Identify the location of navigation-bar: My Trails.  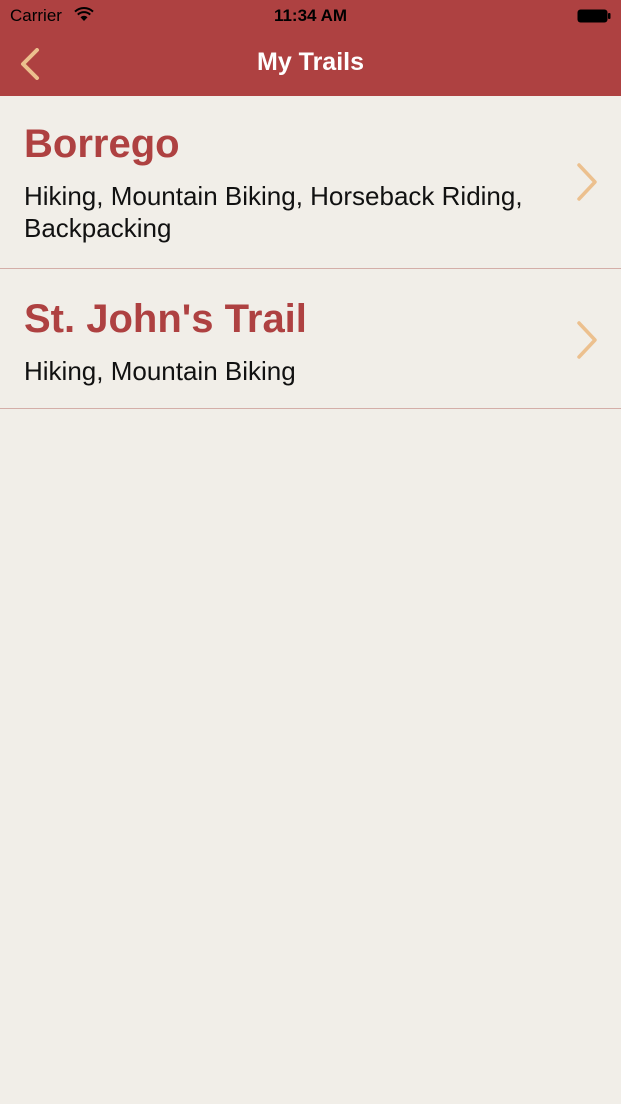
(310, 64).